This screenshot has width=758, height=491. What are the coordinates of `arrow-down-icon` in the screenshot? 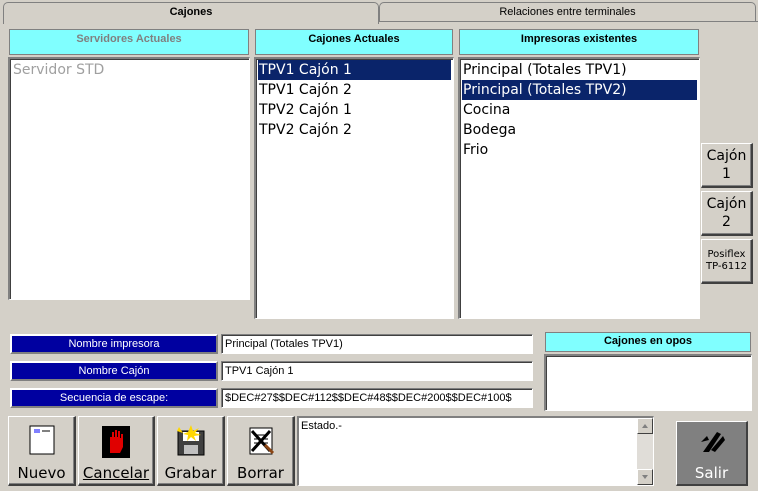 It's located at (645, 477).